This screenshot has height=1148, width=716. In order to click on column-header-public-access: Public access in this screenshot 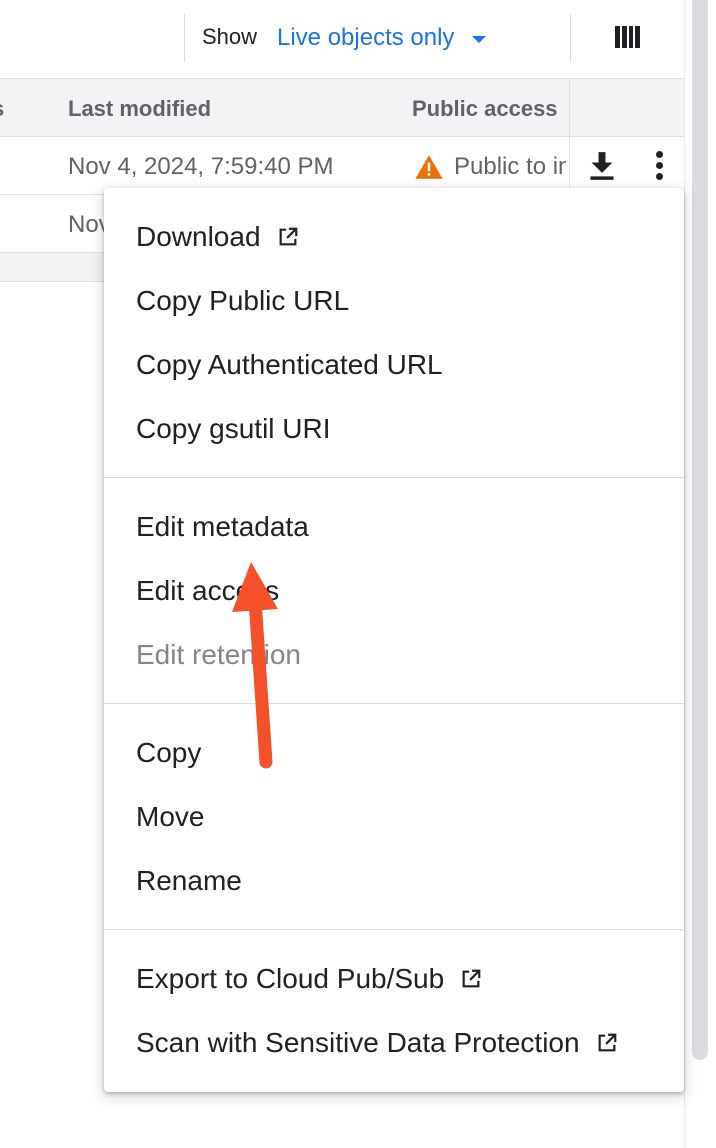, I will do `click(485, 109)`.